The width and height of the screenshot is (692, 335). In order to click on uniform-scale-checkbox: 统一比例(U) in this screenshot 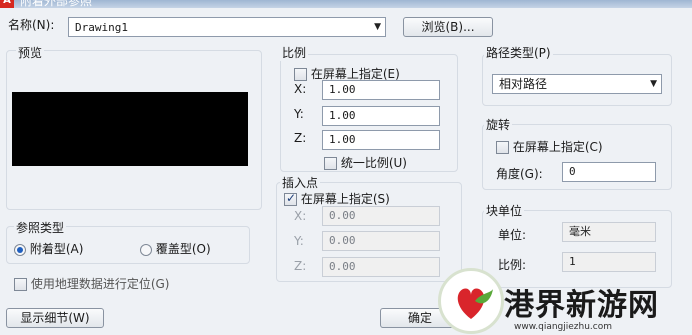, I will do `click(365, 162)`.